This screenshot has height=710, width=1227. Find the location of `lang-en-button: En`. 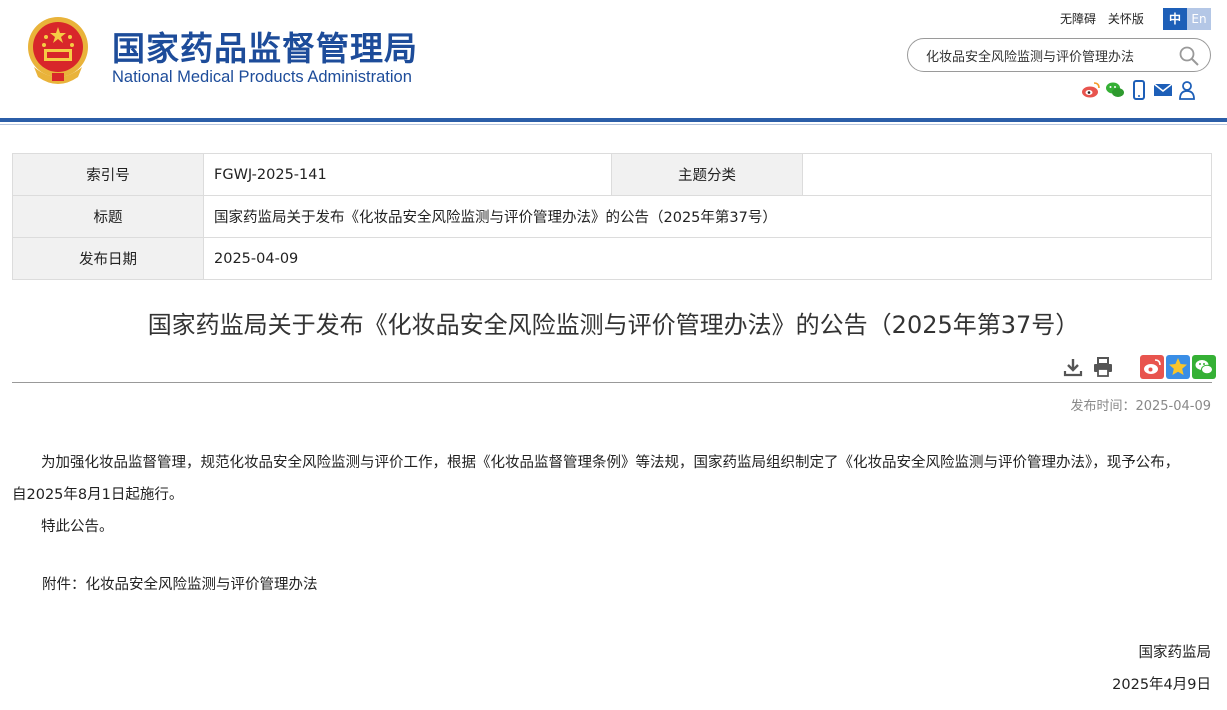

lang-en-button: En is located at coordinates (1199, 19).